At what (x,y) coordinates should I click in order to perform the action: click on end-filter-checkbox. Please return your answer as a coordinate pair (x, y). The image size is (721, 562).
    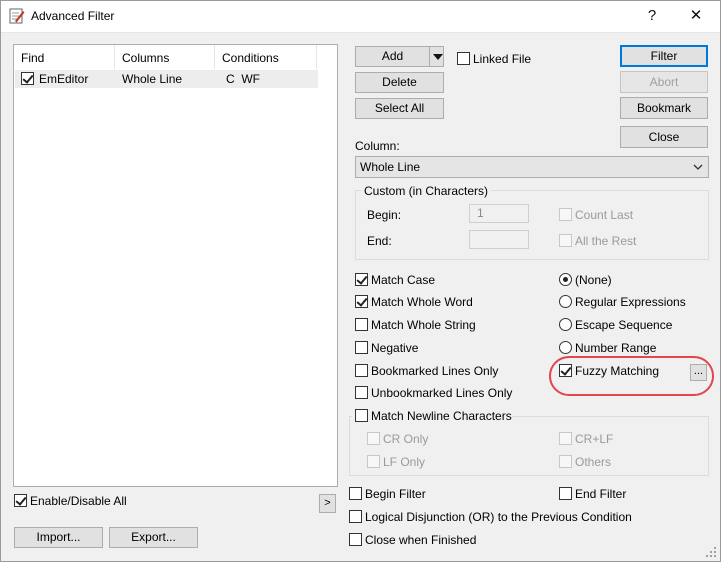
    Looking at the image, I should click on (565, 493).